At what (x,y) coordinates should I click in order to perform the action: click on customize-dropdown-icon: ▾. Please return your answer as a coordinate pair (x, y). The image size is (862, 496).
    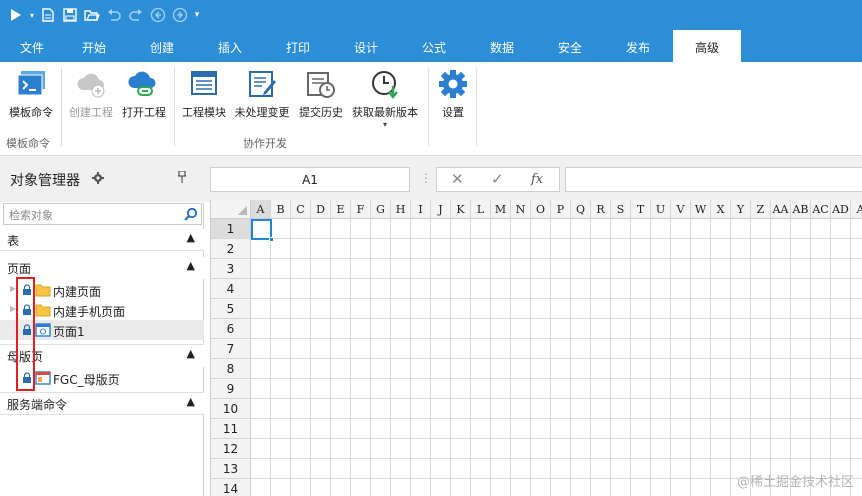
    Looking at the image, I should click on (197, 15).